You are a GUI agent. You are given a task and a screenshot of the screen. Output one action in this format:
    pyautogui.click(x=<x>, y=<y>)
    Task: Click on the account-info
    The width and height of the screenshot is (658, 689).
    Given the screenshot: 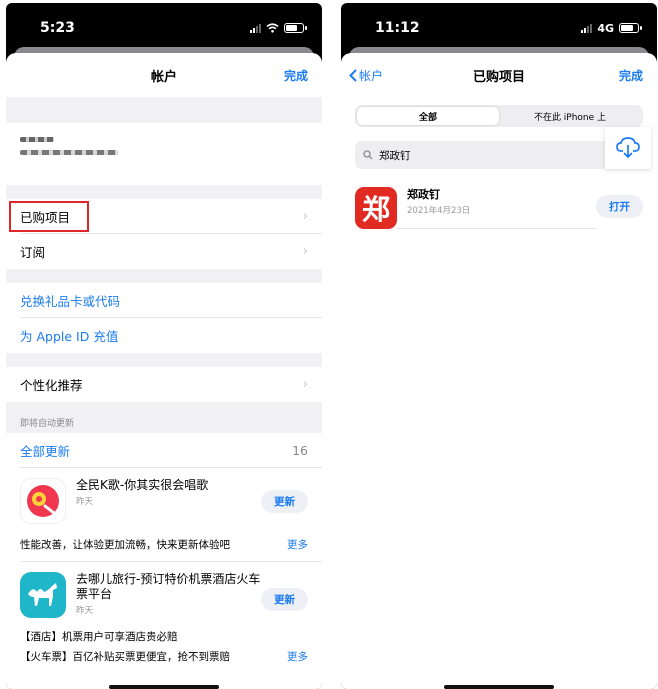 What is the action you would take?
    pyautogui.click(x=164, y=154)
    